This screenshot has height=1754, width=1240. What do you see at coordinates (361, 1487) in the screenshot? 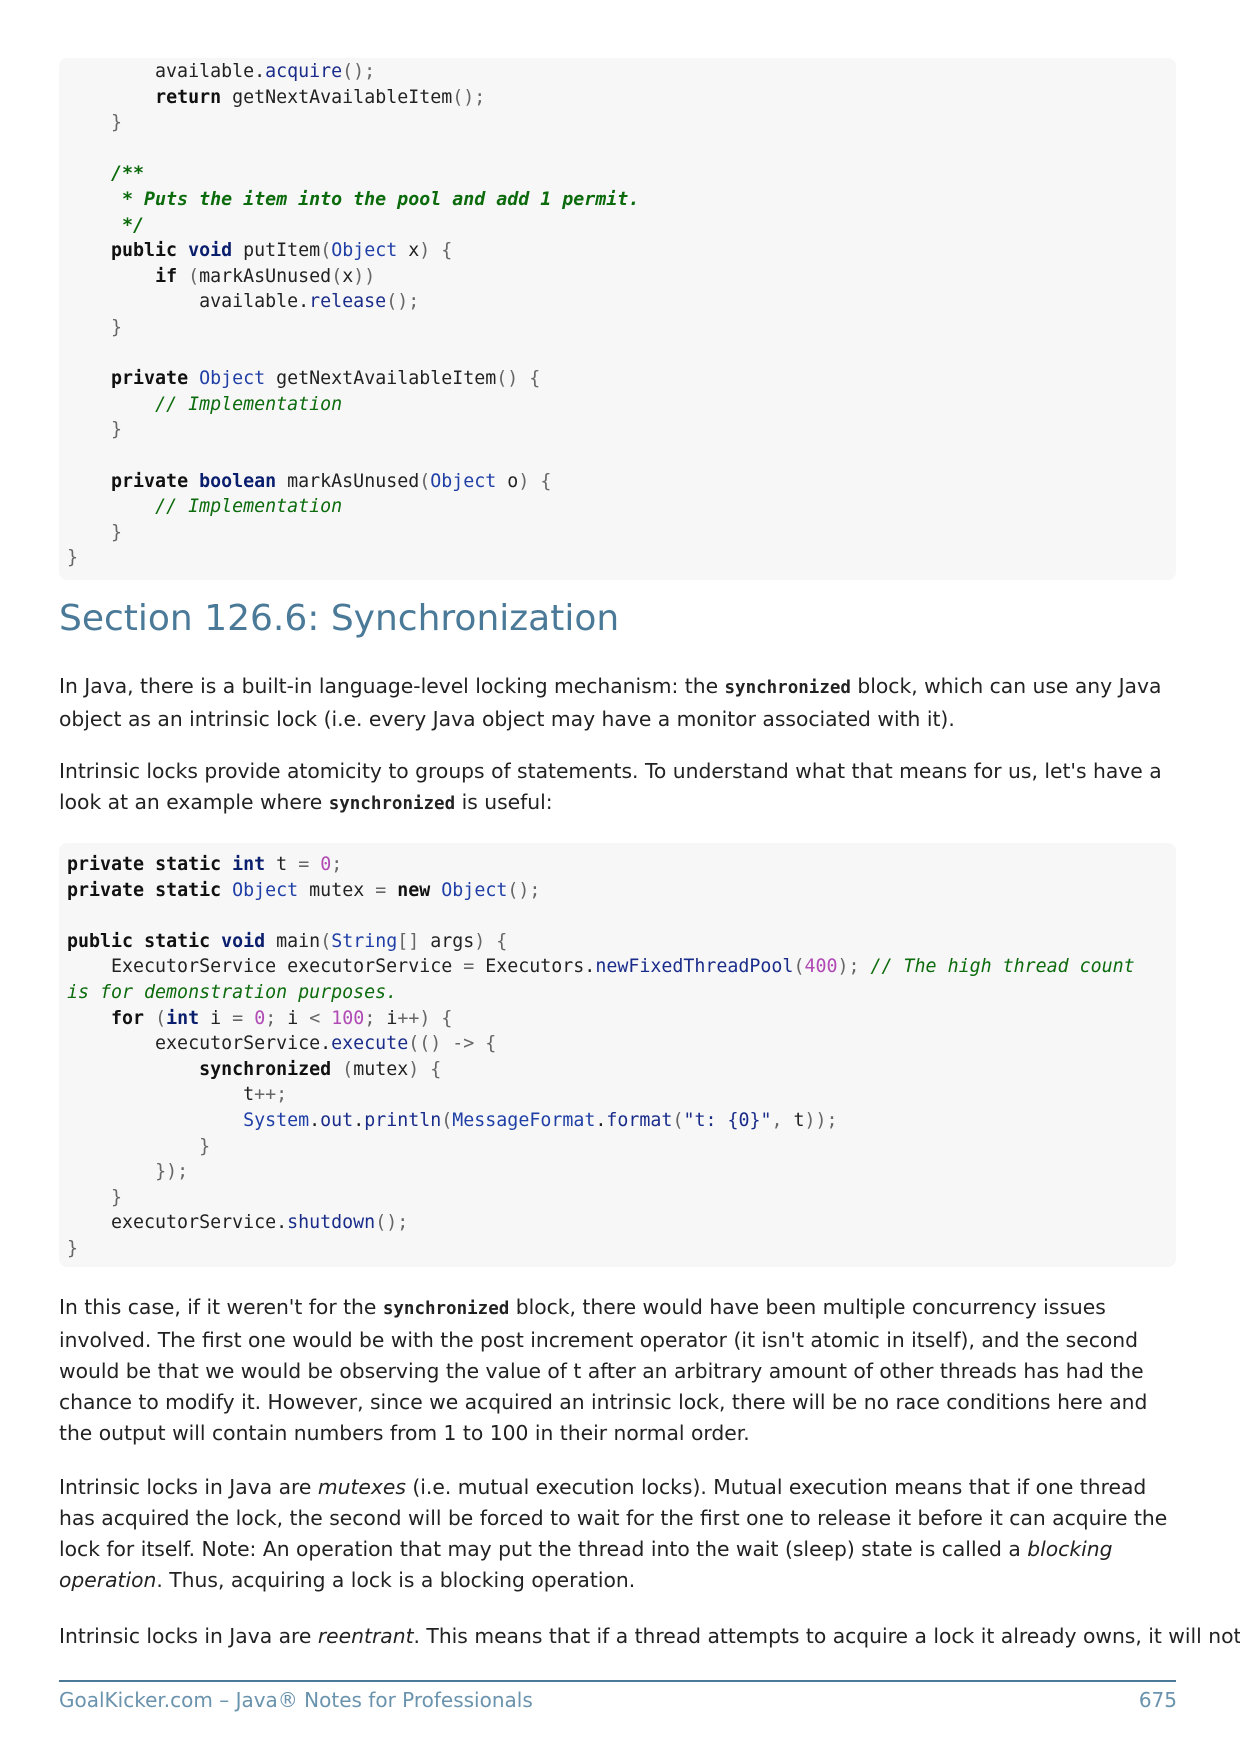
I see `emphasis-text: mutexes` at bounding box center [361, 1487].